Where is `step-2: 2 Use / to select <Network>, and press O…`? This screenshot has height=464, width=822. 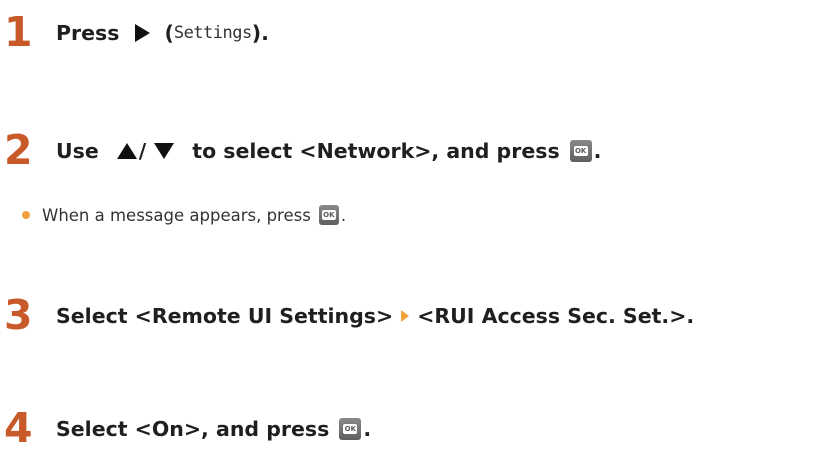 step-2: 2 Use / to select <Network>, and press O… is located at coordinates (300, 150).